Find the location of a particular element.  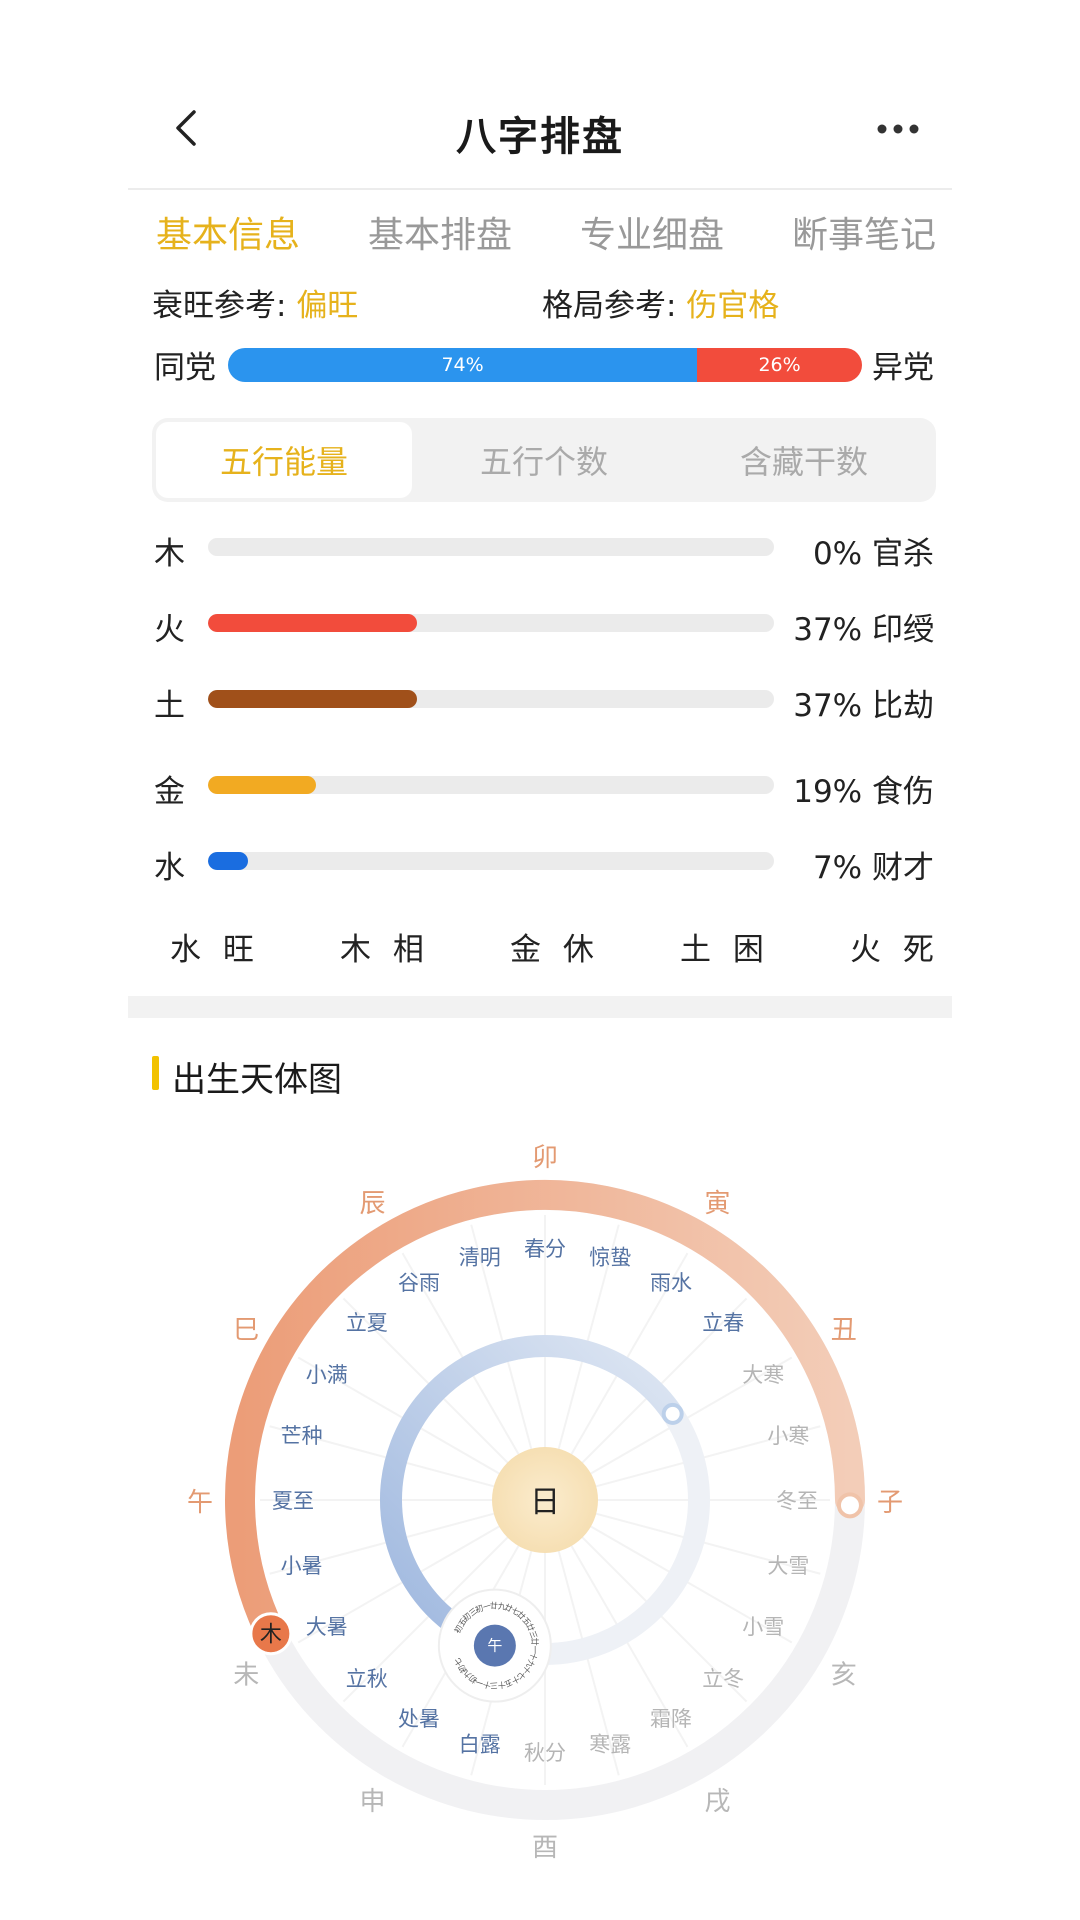

branch-label: 巳 is located at coordinates (246, 1331).